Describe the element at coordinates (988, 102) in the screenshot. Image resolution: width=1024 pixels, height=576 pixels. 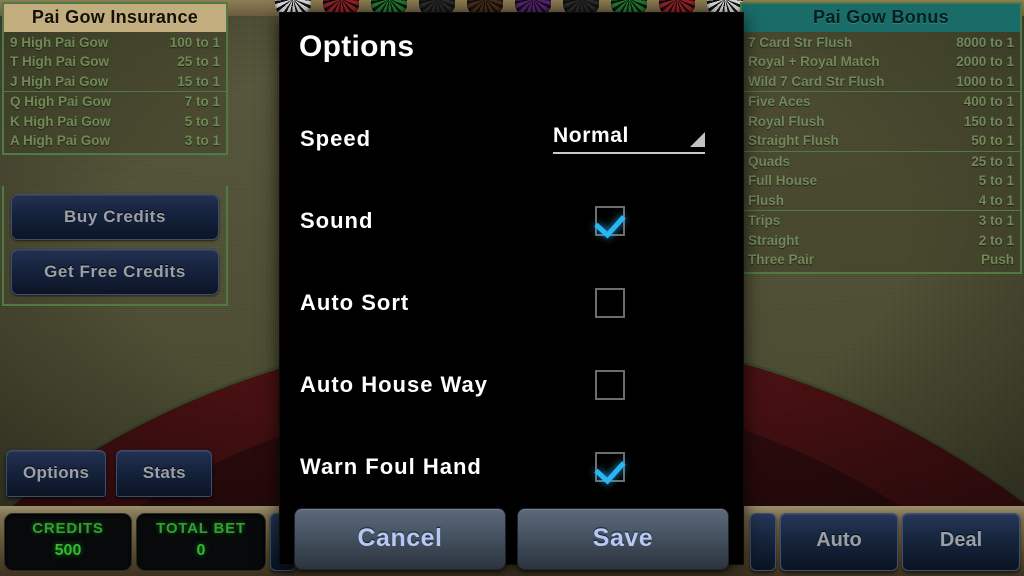
I see `bonus-row-odds: 400 to 1` at that location.